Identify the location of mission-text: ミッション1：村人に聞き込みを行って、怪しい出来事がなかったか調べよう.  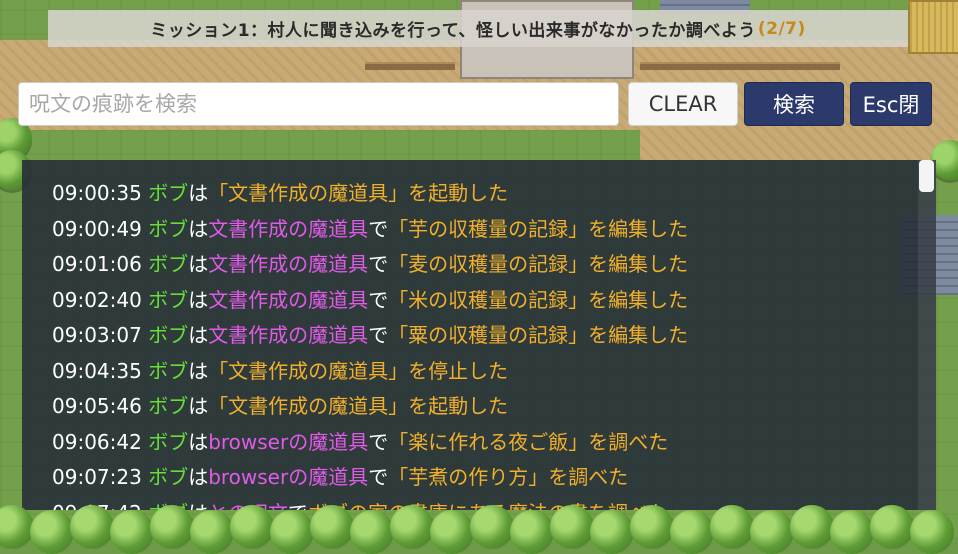
(453, 31).